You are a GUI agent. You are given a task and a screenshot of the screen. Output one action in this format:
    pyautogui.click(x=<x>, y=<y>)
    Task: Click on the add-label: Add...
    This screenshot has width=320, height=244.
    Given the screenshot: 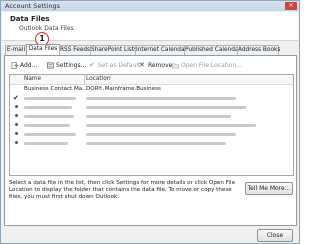 What is the action you would take?
    pyautogui.click(x=29, y=65)
    